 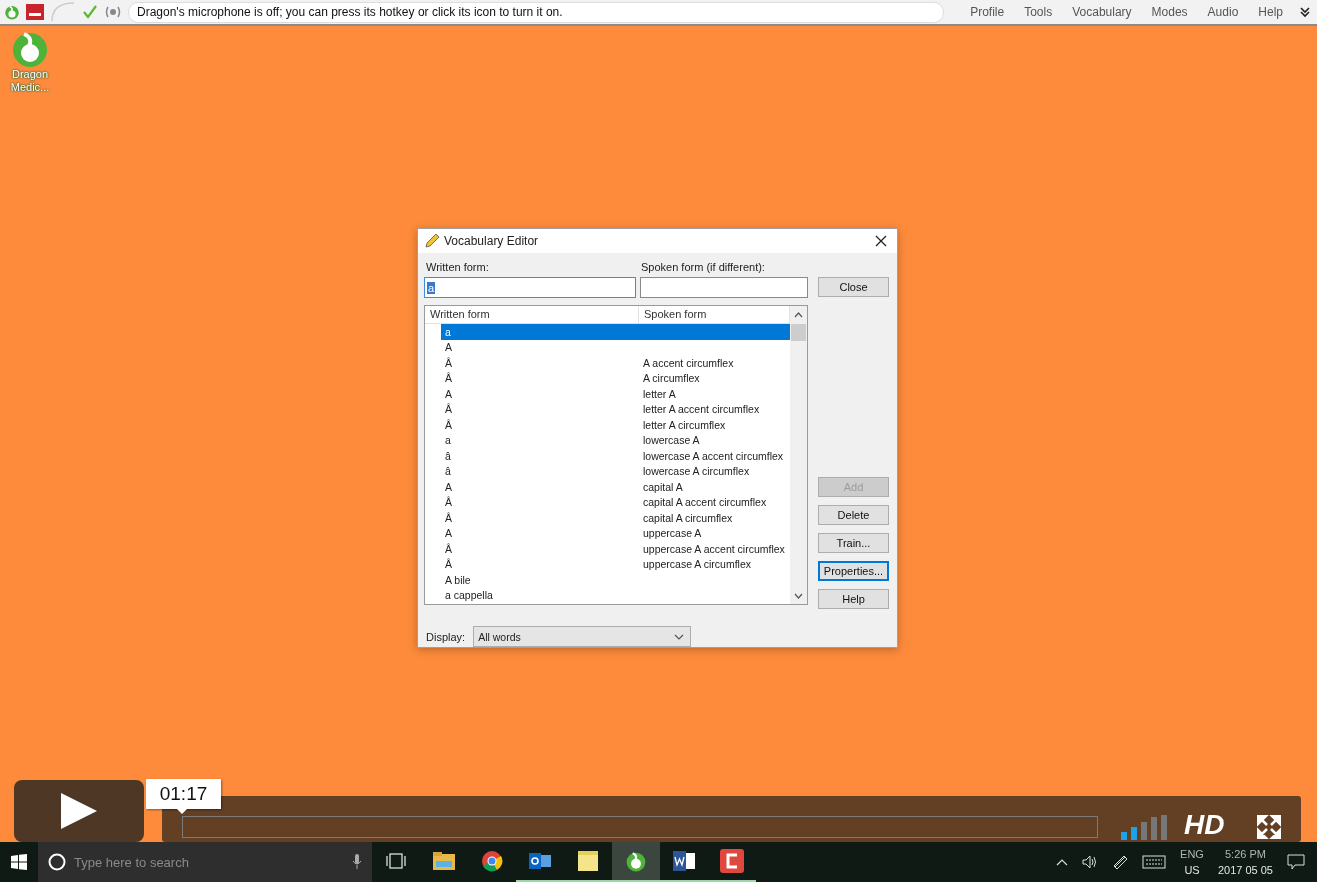 I want to click on field-label: Written form:, so click(x=458, y=267).